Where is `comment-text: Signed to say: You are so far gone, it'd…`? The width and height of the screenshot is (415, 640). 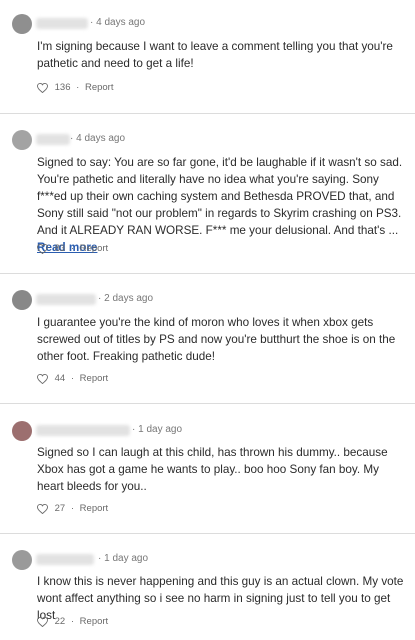 comment-text: Signed to say: You are so far gone, it'd… is located at coordinates (220, 205).